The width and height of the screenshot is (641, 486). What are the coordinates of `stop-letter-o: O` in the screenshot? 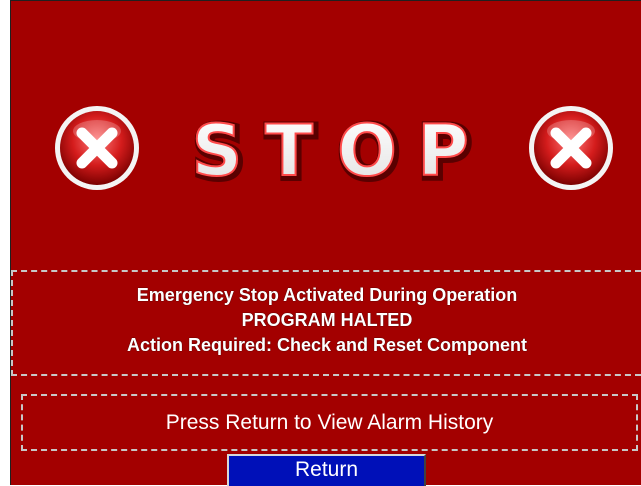 It's located at (367, 151).